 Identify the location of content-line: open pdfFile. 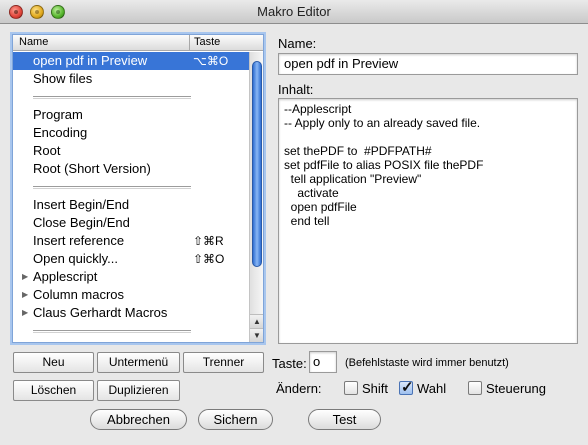
(320, 207).